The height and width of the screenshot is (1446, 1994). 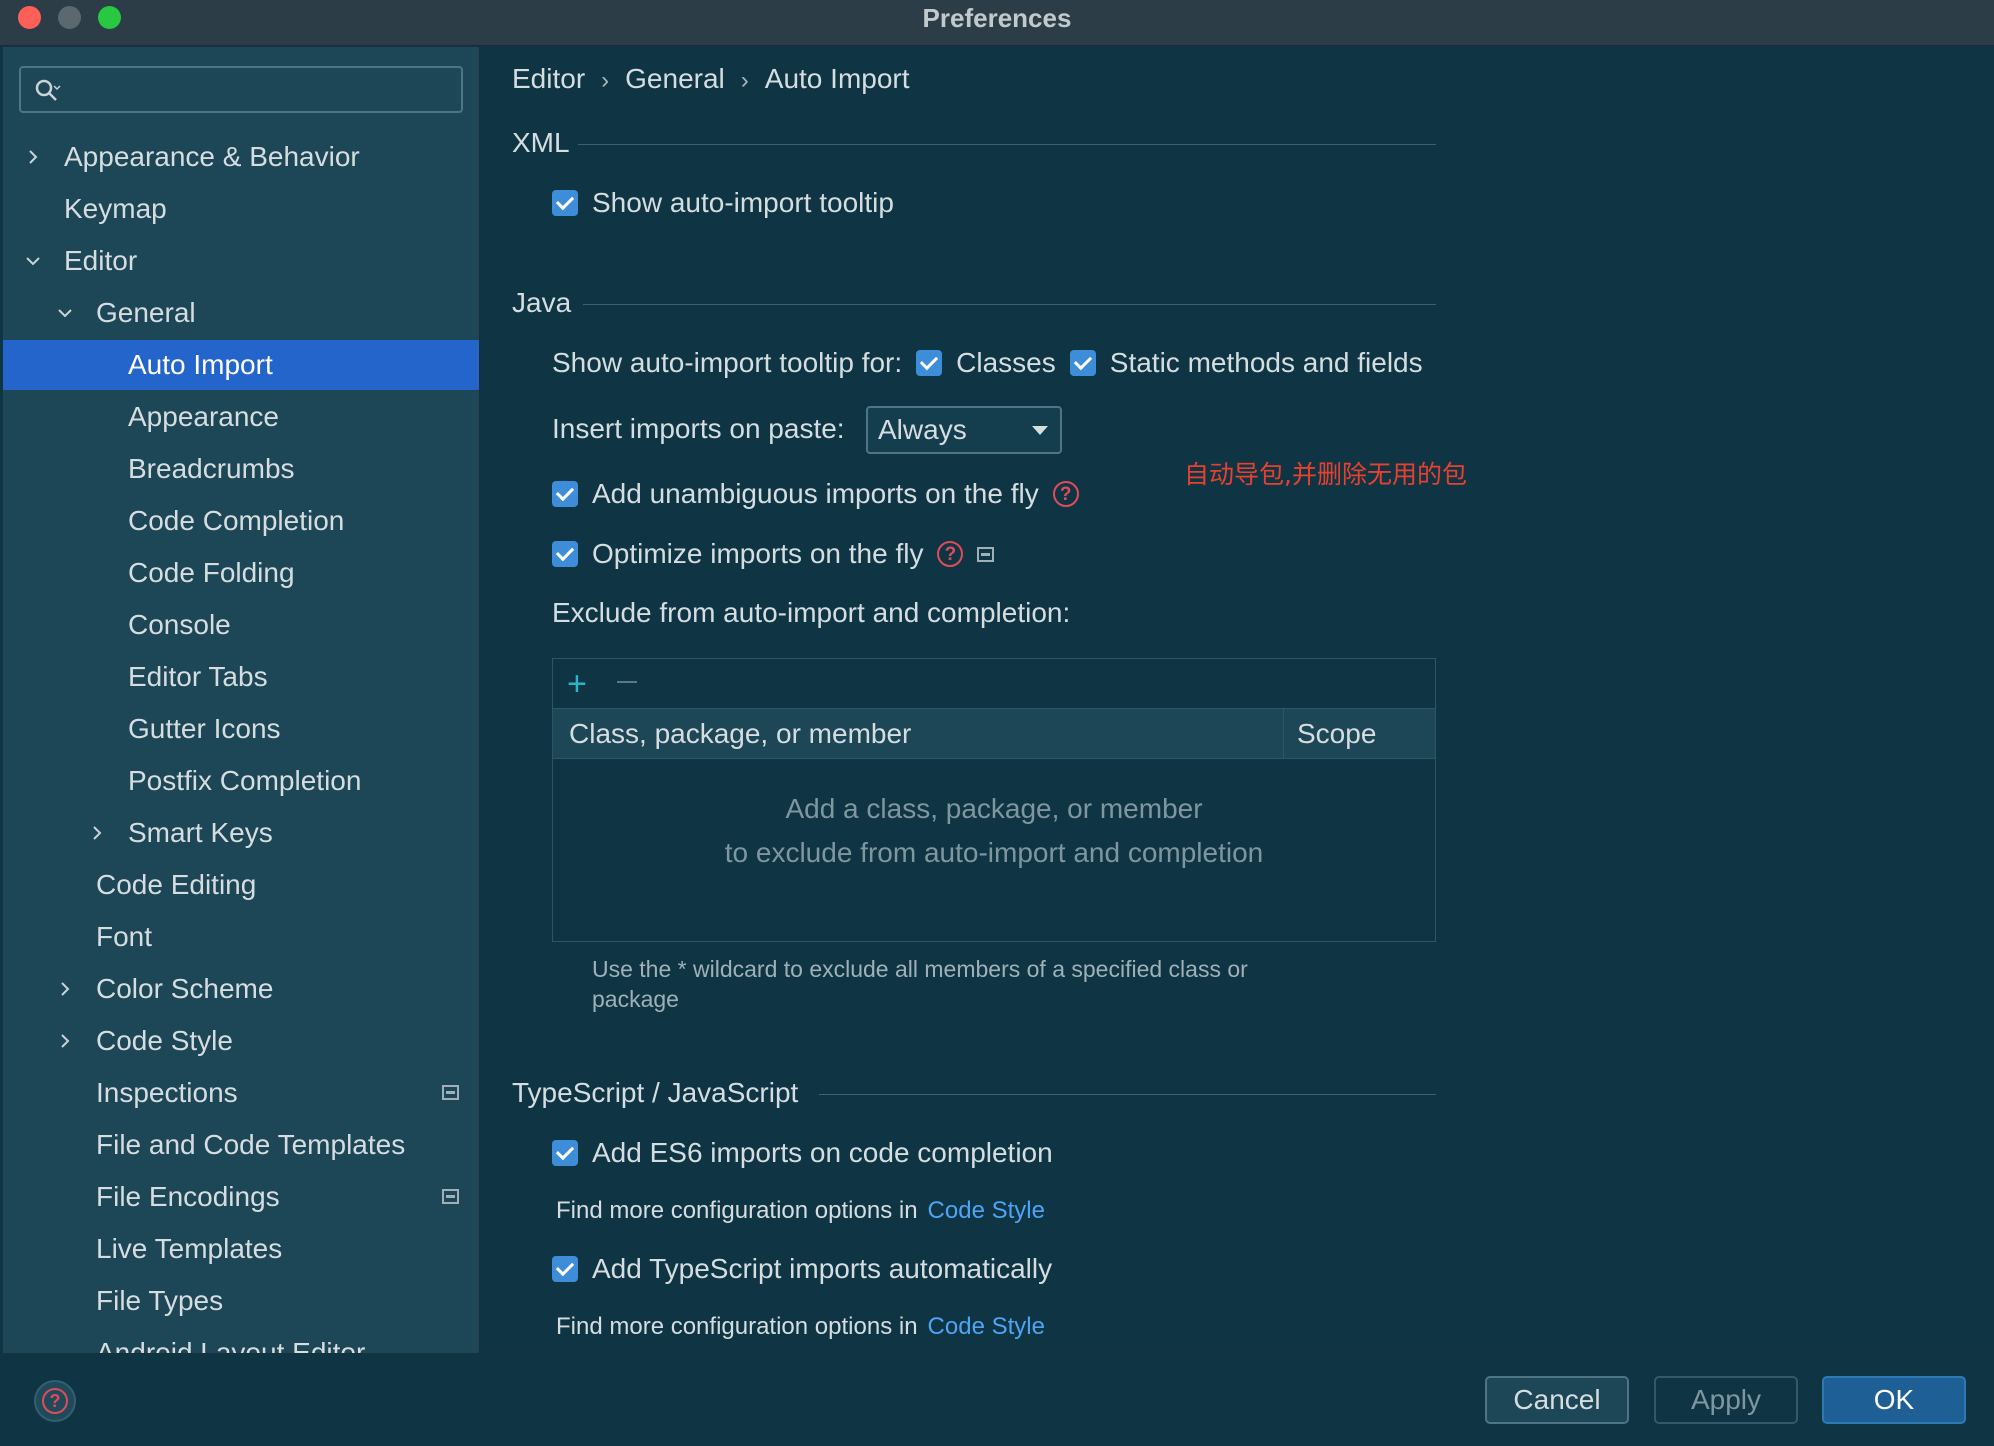 I want to click on sidebar-item-editor-tabs: Editor Tabs, so click(x=241, y=677).